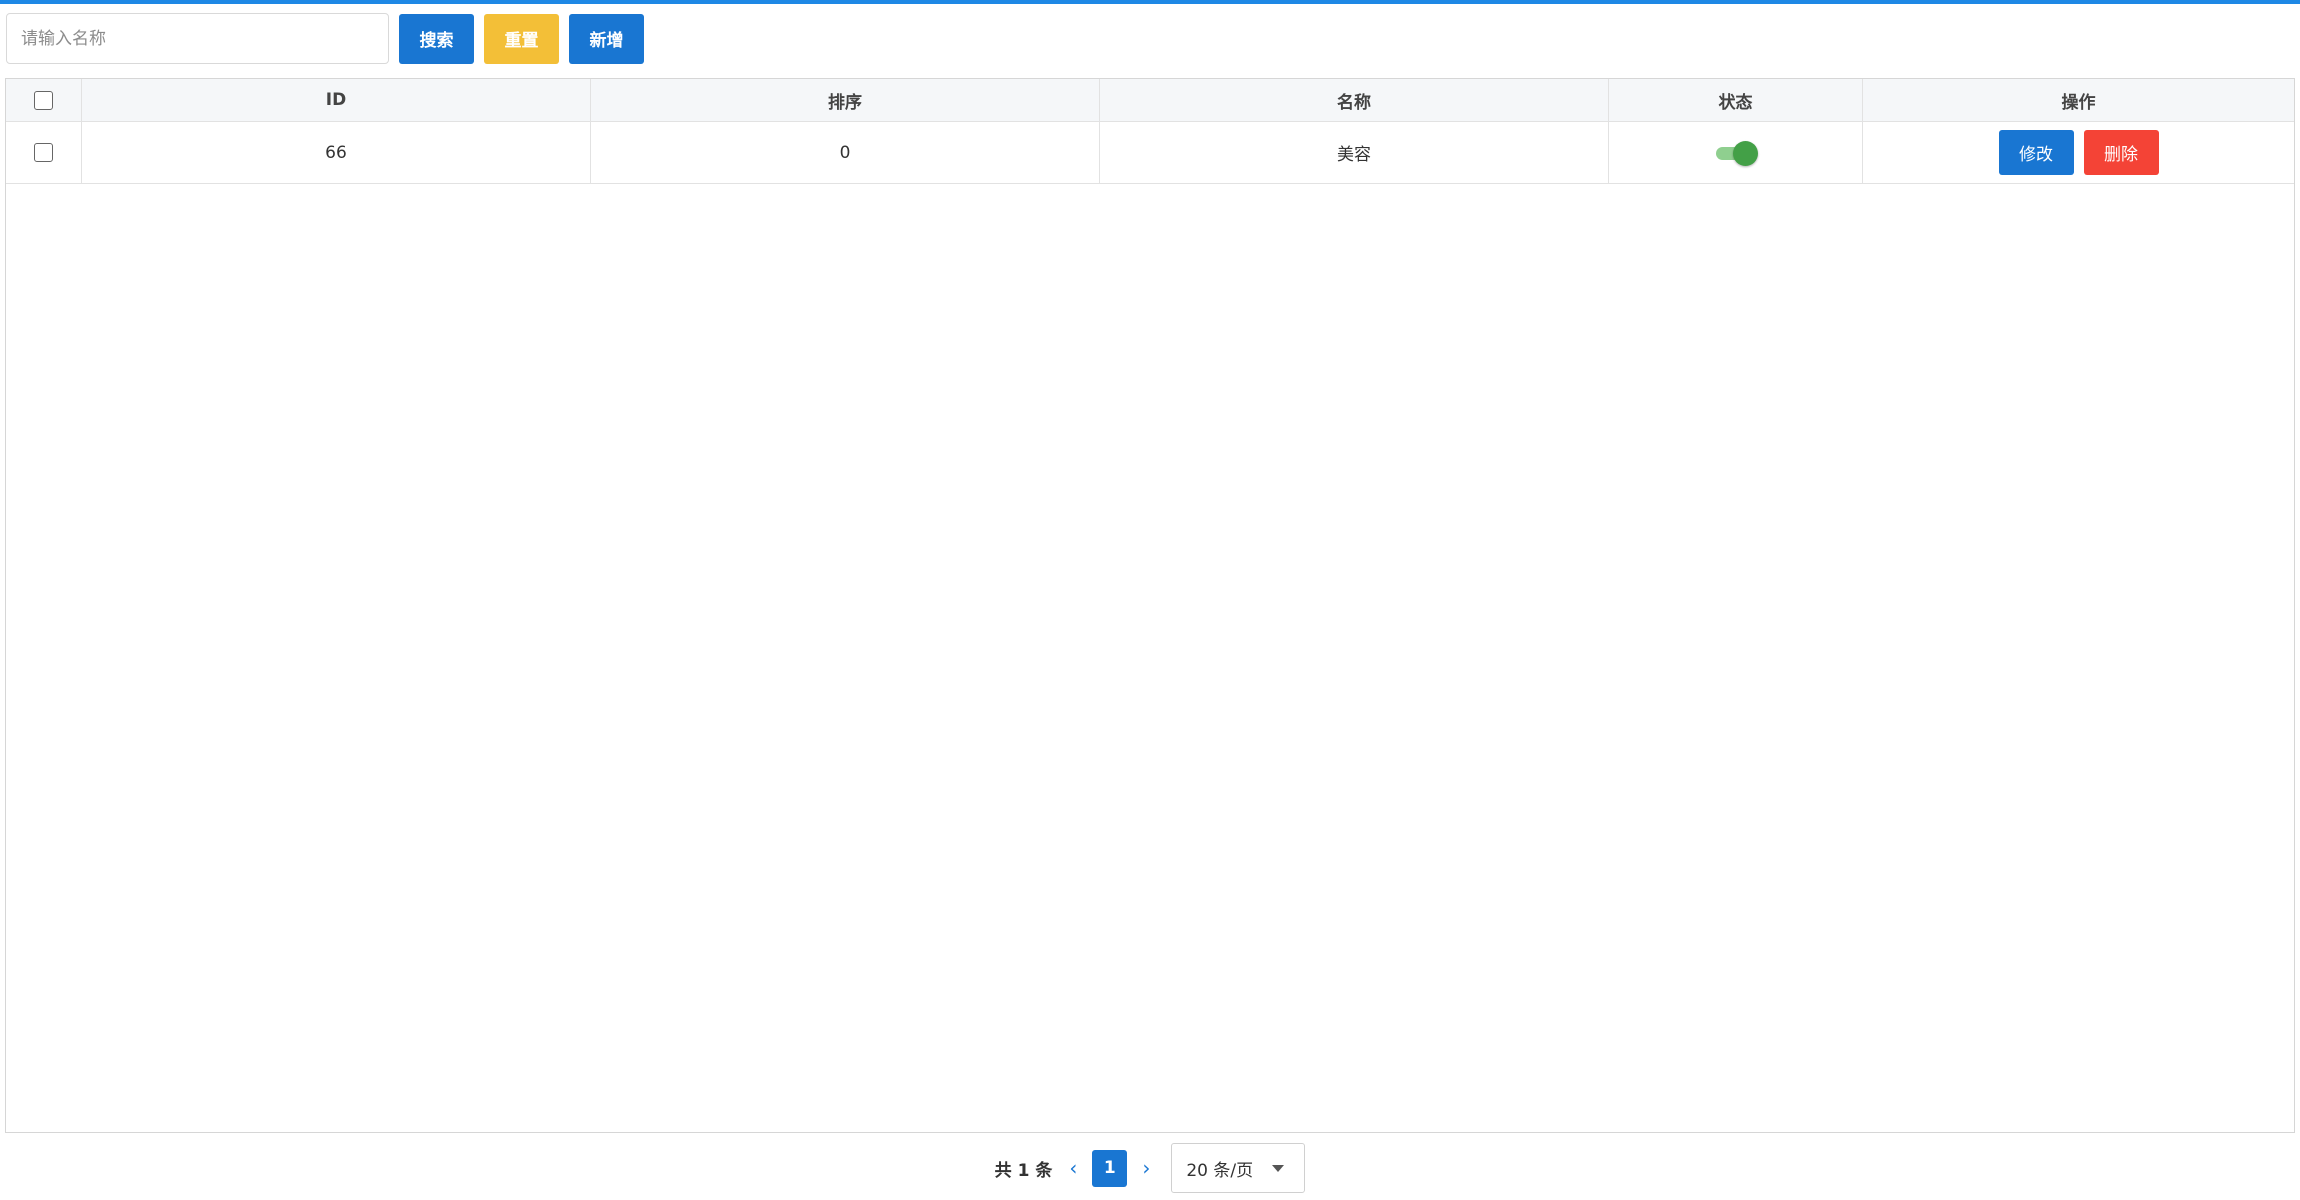 The image size is (2300, 1200). What do you see at coordinates (336, 152) in the screenshot?
I see `cell-id: 66` at bounding box center [336, 152].